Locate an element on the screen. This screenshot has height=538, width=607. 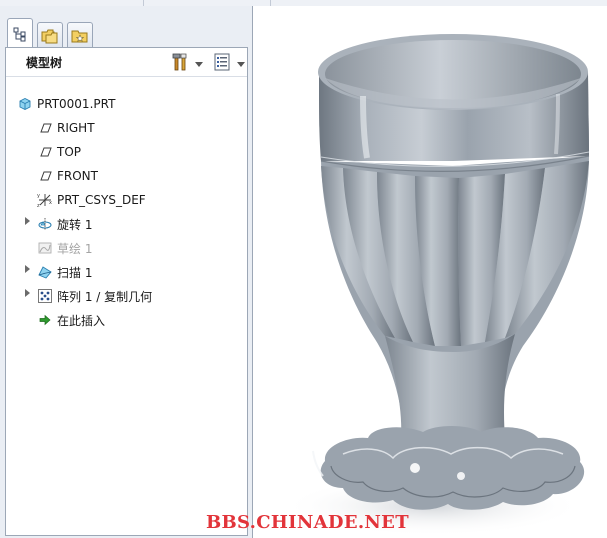
tree-item-revolve: 旋转 1 is located at coordinates (64, 224).